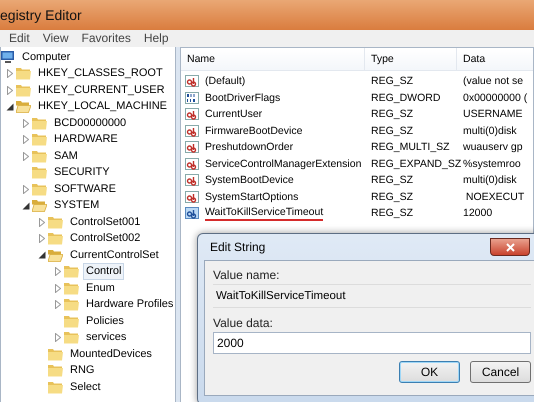  I want to click on tree-item: Control, so click(103, 271).